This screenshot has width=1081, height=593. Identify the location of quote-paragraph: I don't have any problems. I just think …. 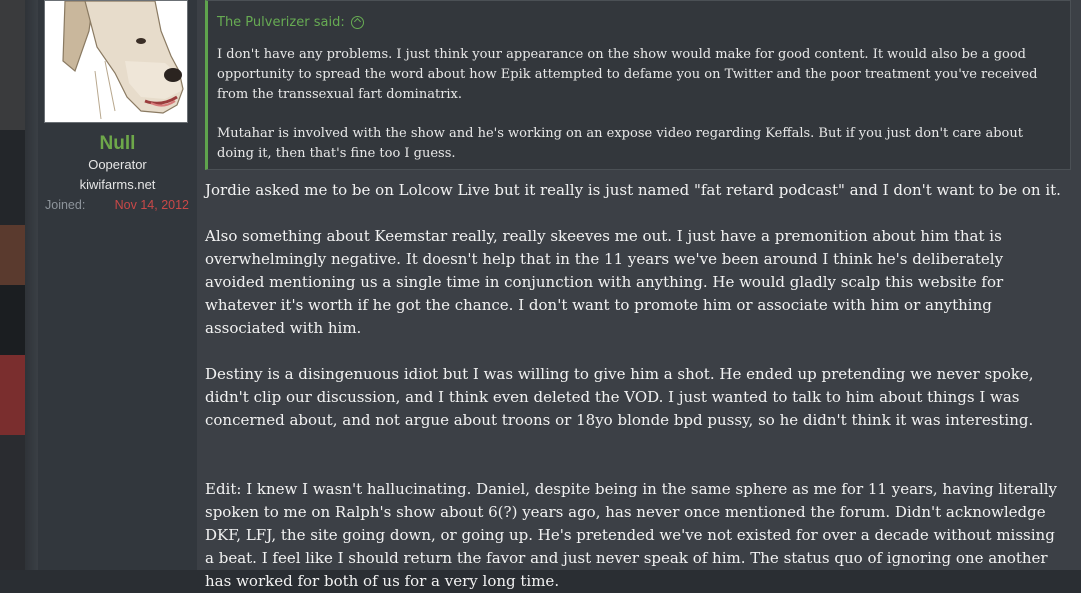
(627, 74).